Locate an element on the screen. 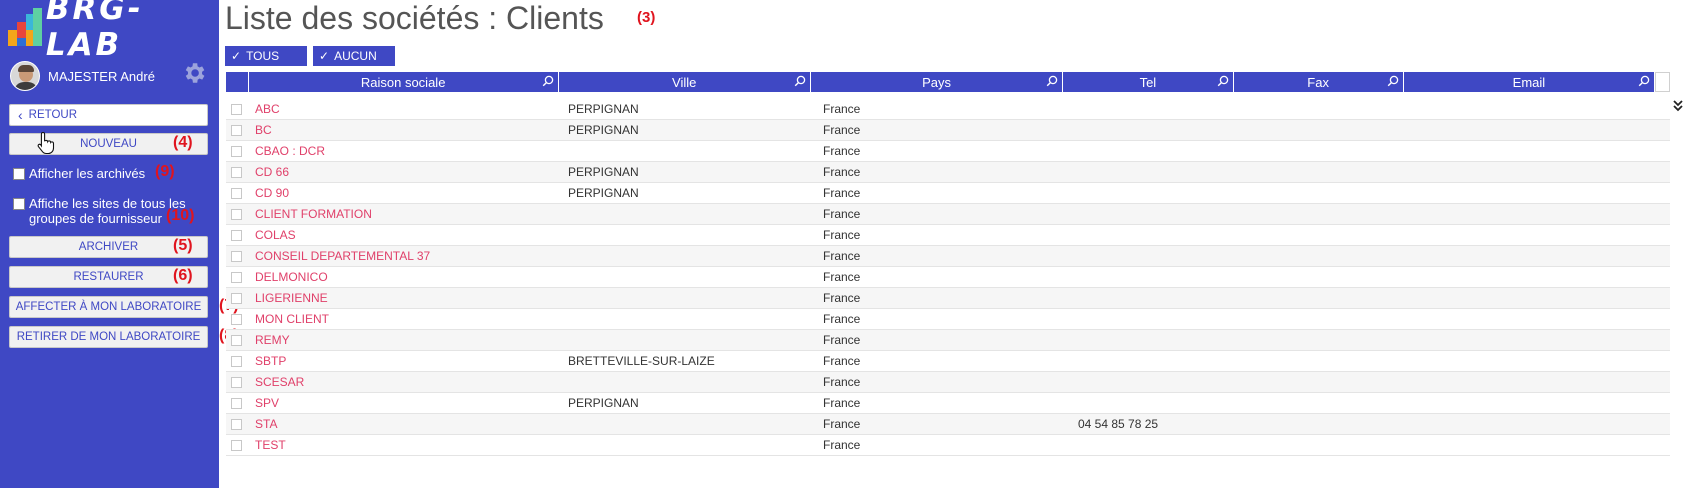  cell-raison-sociale-link: BC is located at coordinates (405, 130).